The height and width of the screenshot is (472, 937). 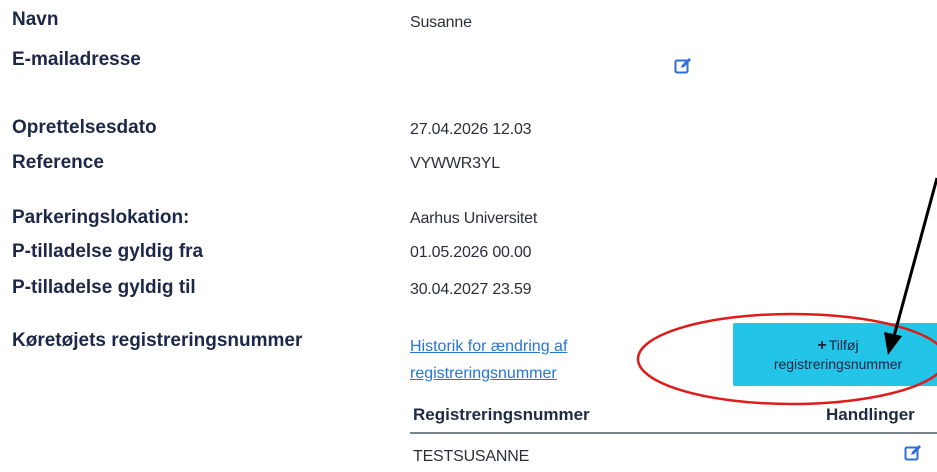 I want to click on plate-label: Køretøjets registreringsnummer, so click(x=157, y=340).